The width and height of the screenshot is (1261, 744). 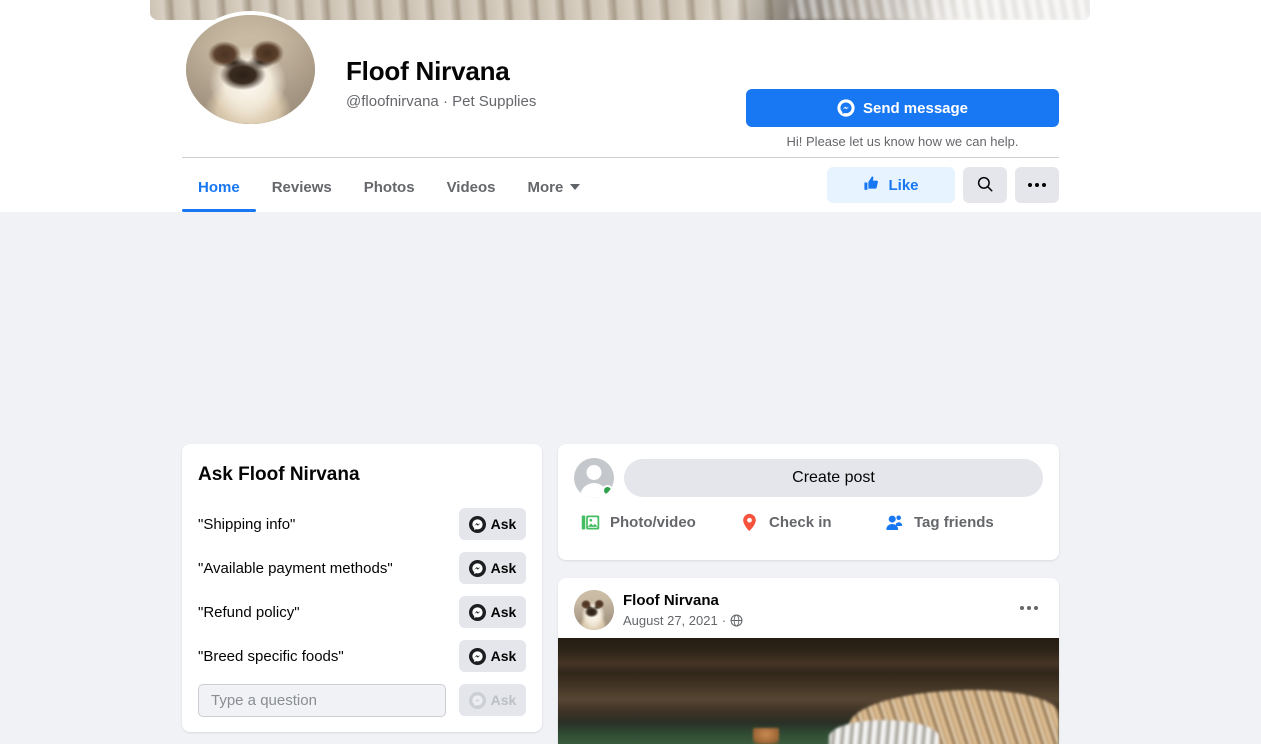 I want to click on post-image, so click(x=808, y=691).